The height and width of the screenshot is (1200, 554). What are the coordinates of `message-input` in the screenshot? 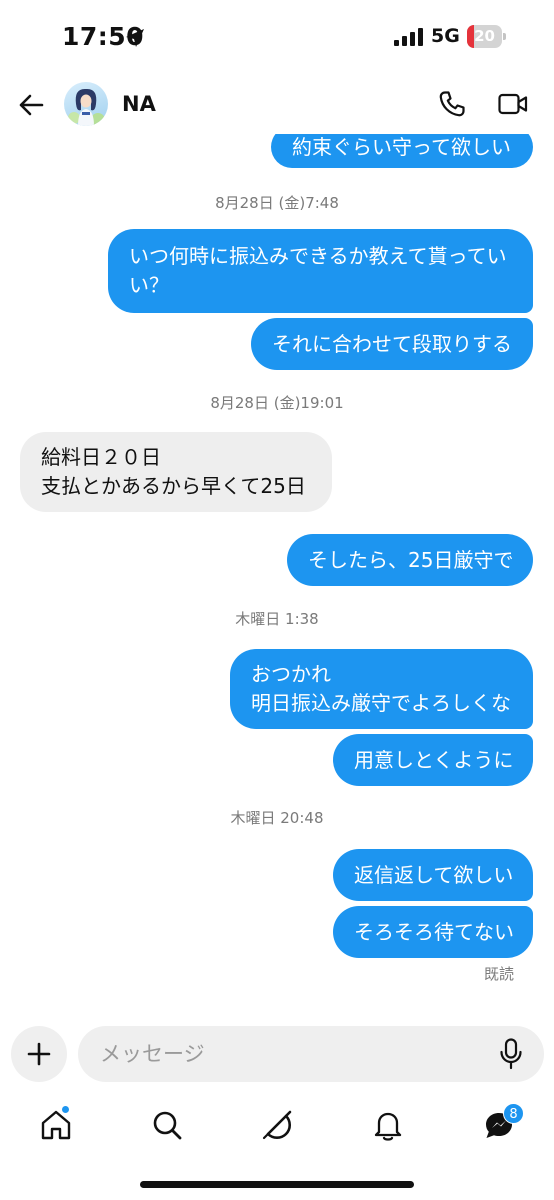 It's located at (295, 1054).